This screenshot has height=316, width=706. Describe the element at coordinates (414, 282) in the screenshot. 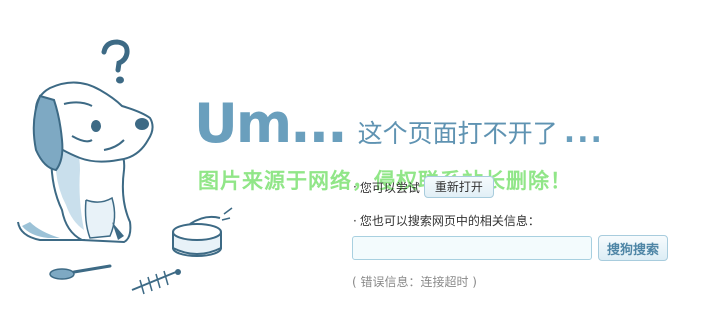

I see `error-info-text: ( 错误信息：连接超时 )` at that location.